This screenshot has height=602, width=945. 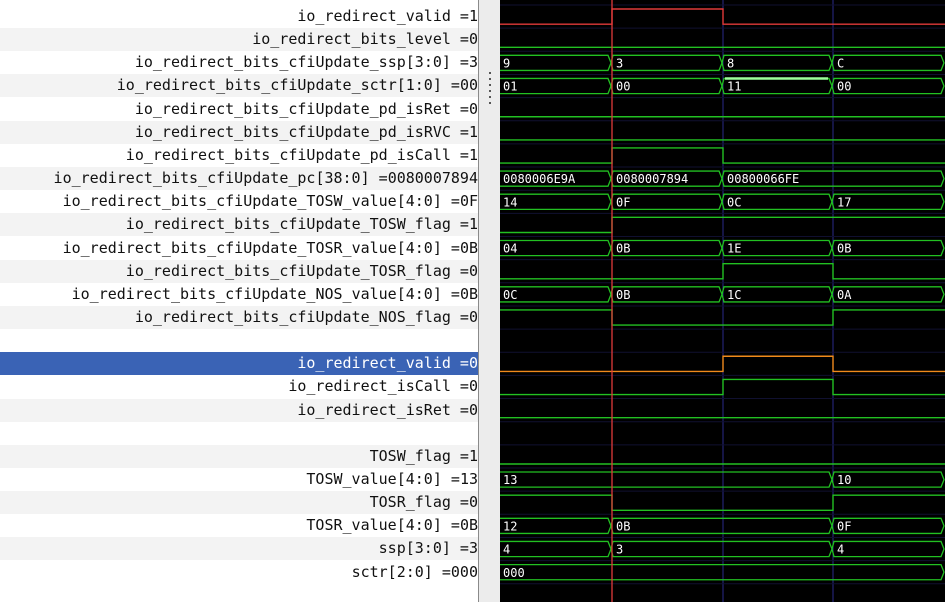 I want to click on signal-value: 13, so click(x=468, y=479).